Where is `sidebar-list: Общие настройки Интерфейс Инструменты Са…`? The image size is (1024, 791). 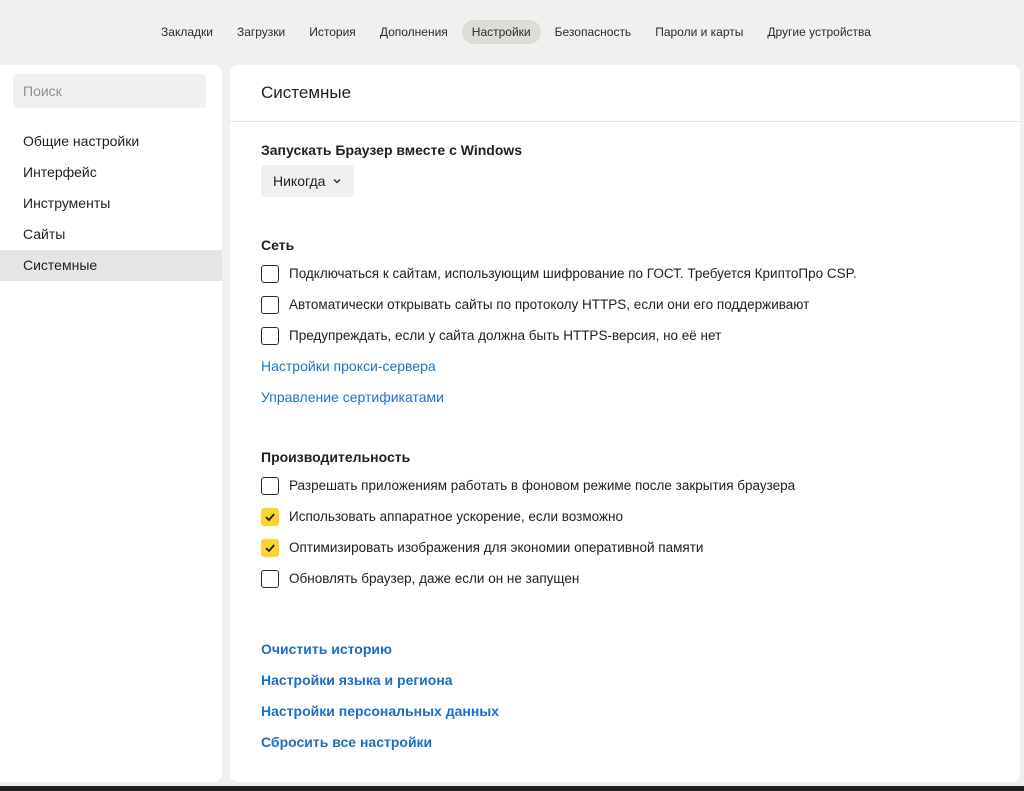
sidebar-list: Общие настройки Интерфейс Инструменты Са… is located at coordinates (111, 203).